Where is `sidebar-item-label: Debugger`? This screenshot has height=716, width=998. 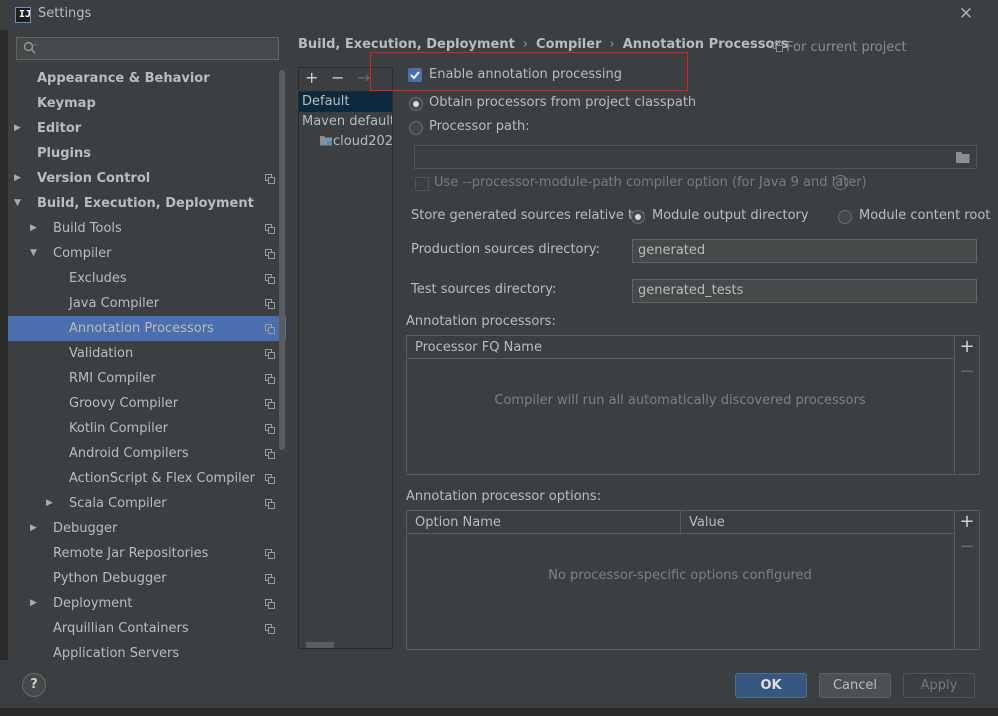
sidebar-item-label: Debugger is located at coordinates (85, 528).